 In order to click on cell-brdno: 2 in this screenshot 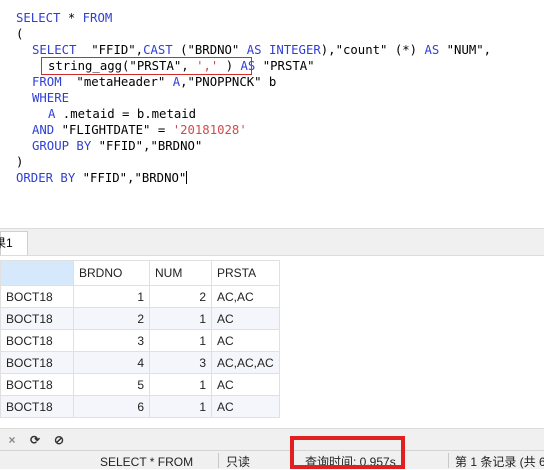, I will do `click(111, 318)`.